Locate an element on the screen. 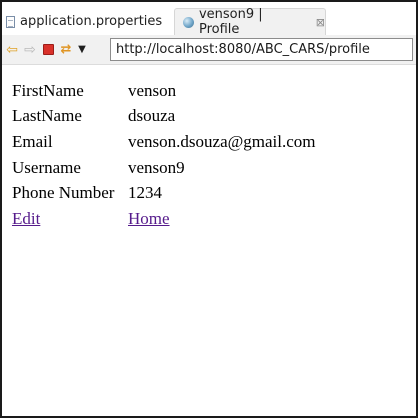 This screenshot has width=418, height=418. table-row: Username venson9 is located at coordinates (166, 168).